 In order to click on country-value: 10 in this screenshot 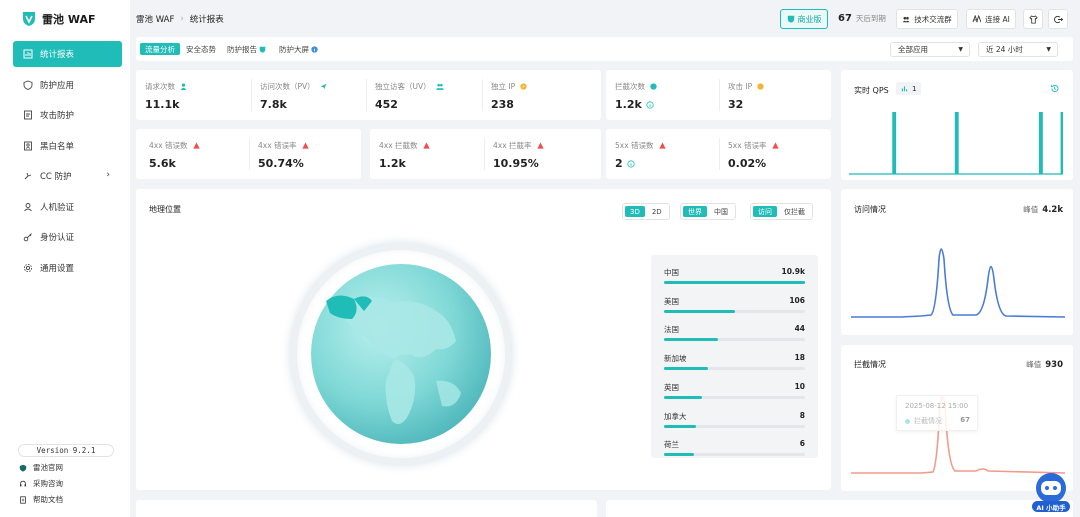, I will do `click(799, 386)`.